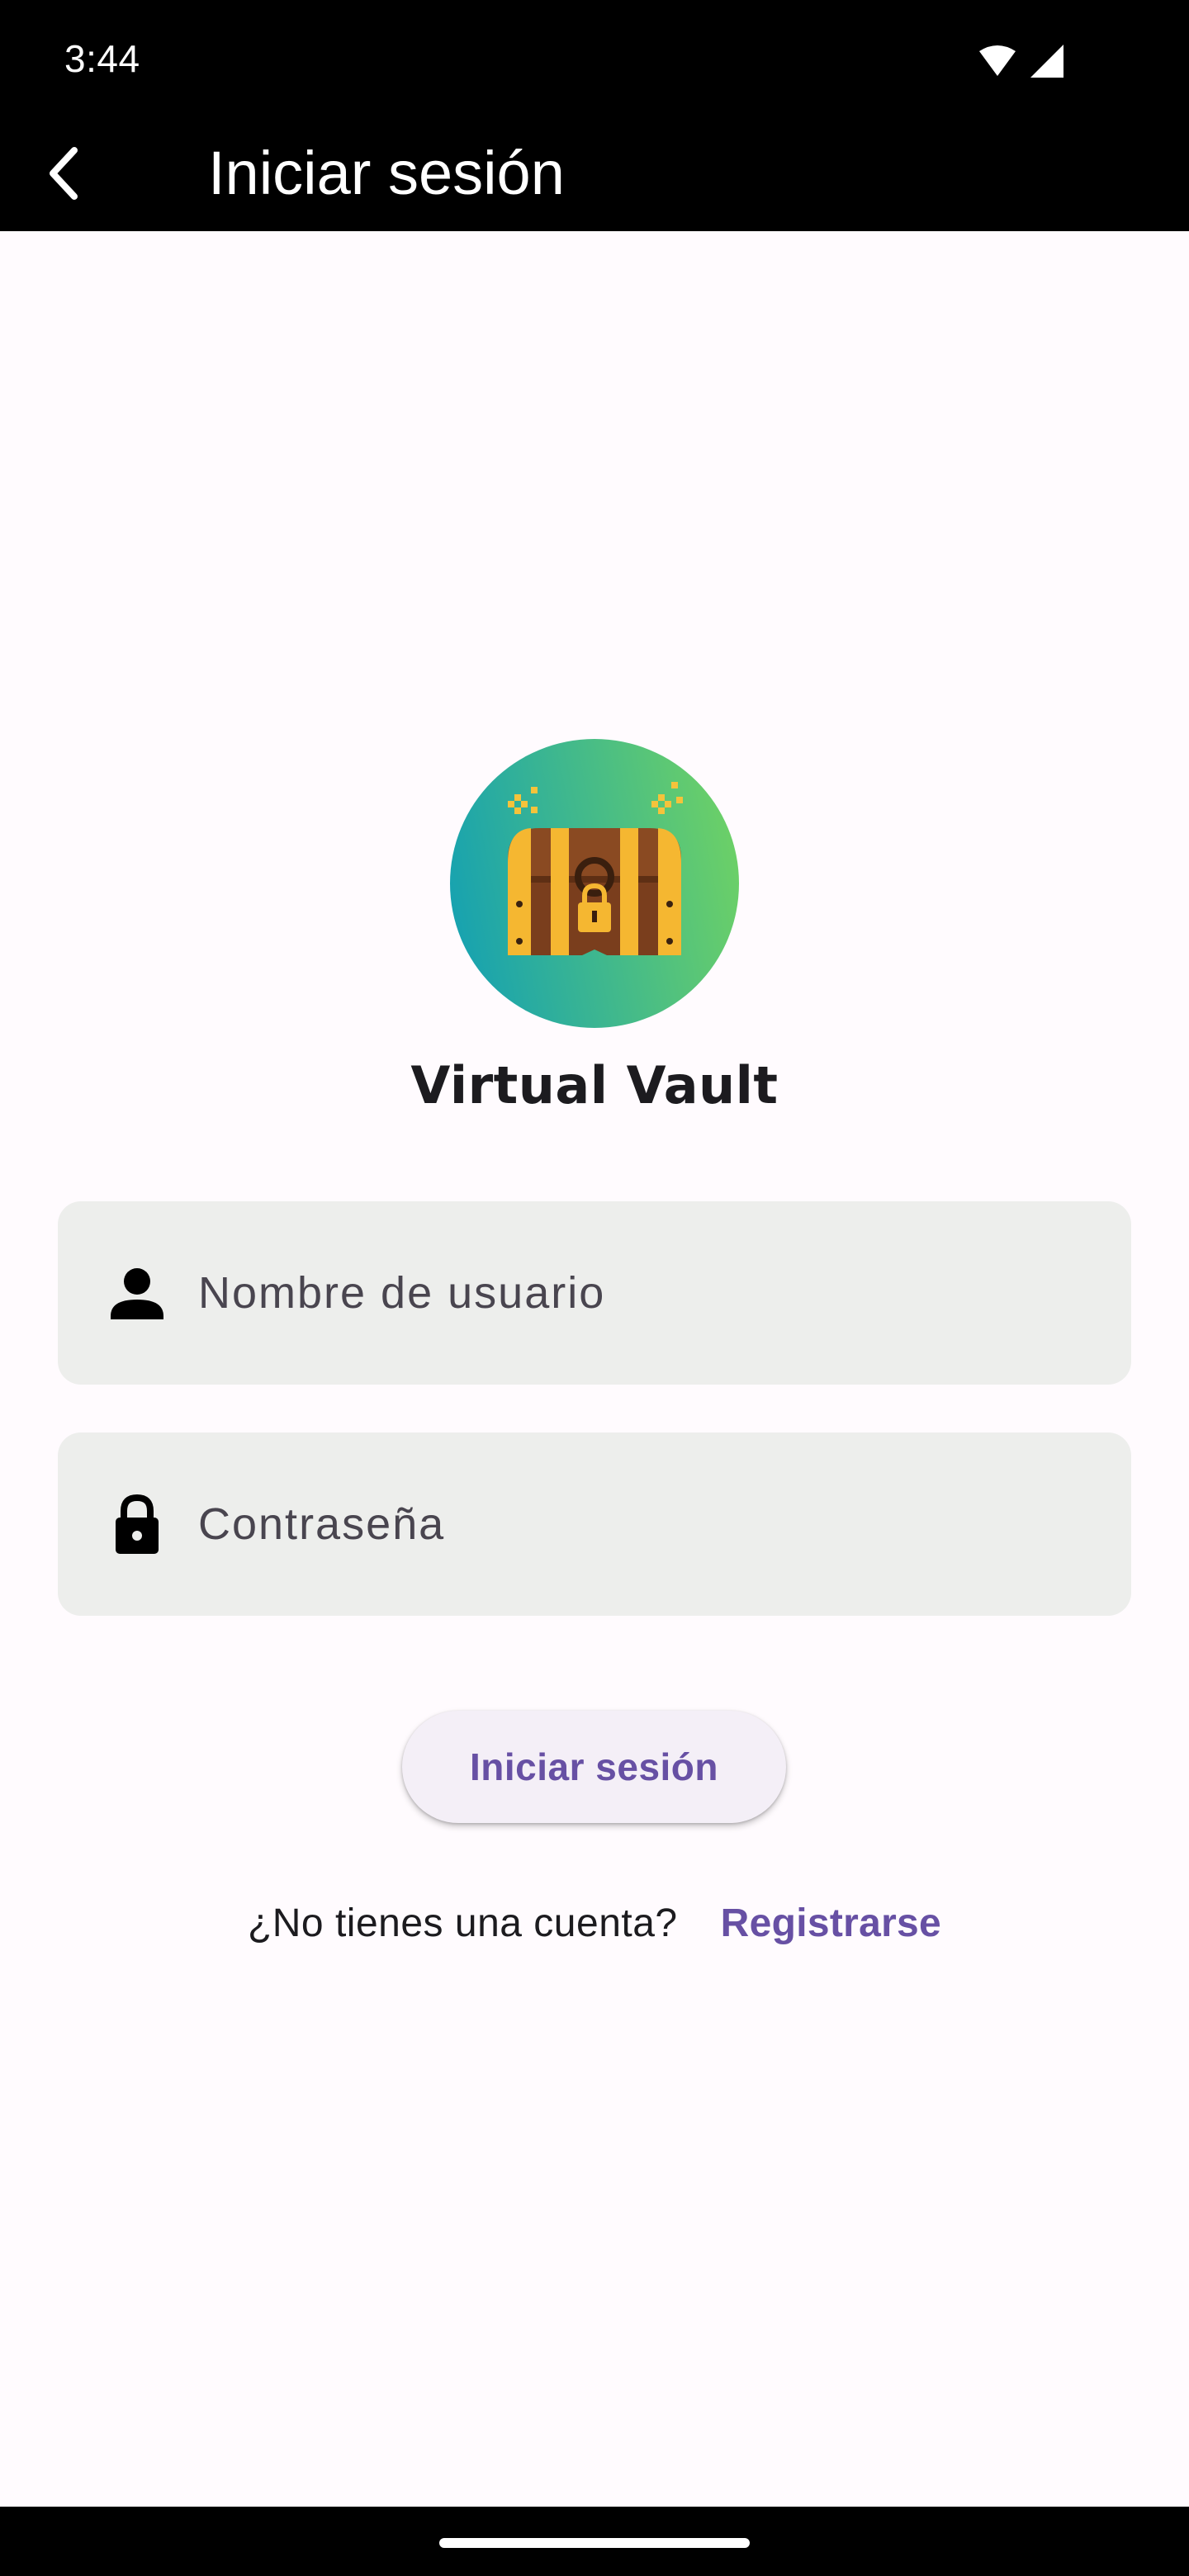 The image size is (1189, 2576). Describe the element at coordinates (590, 1524) in the screenshot. I see `password-input` at that location.